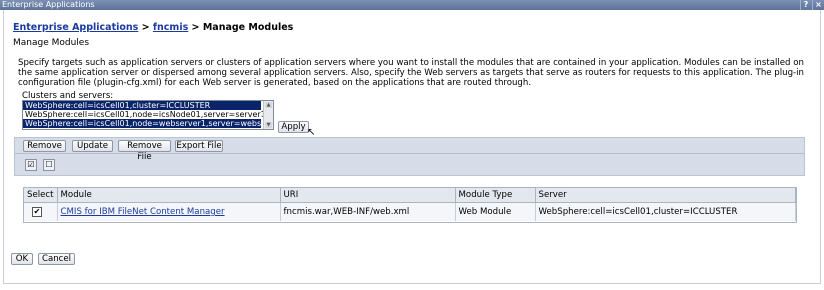 Image resolution: width=824 pixels, height=290 pixels. What do you see at coordinates (199, 146) in the screenshot?
I see `export-file-button: Export File` at bounding box center [199, 146].